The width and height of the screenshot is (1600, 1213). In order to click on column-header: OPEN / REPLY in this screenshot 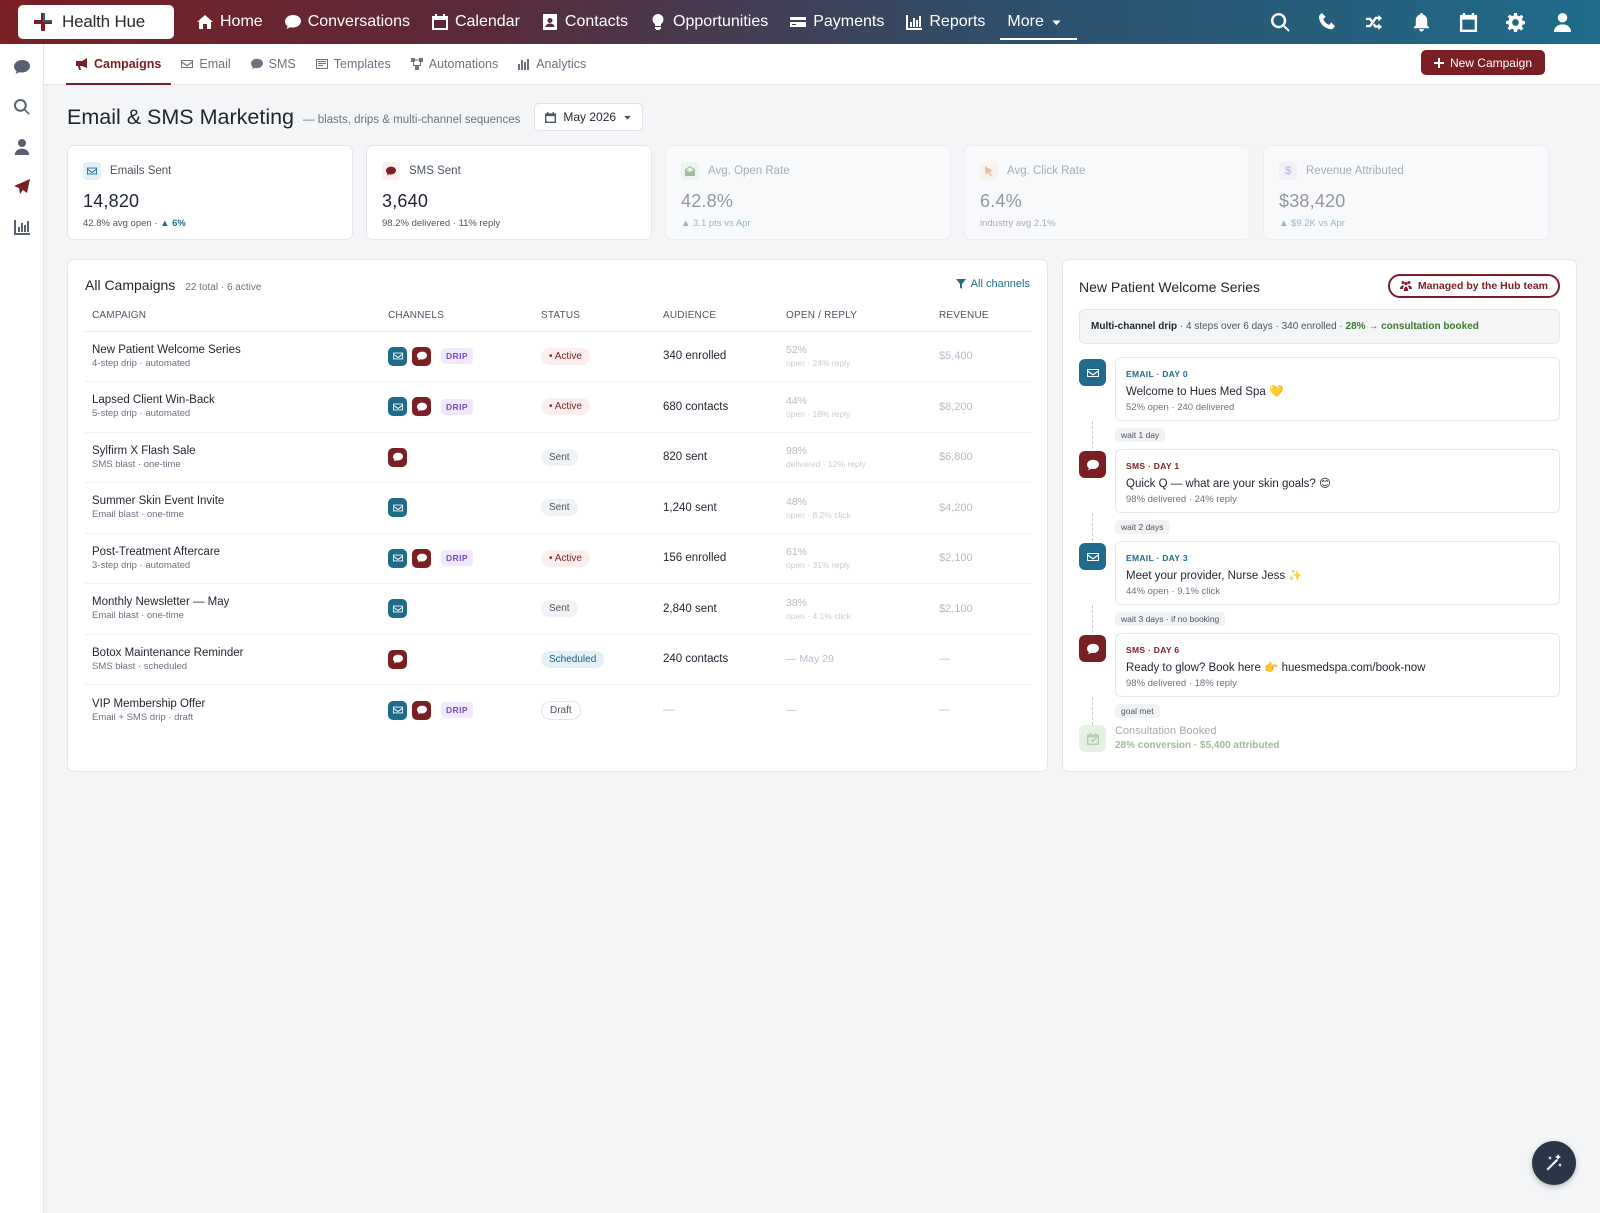, I will do `click(862, 316)`.